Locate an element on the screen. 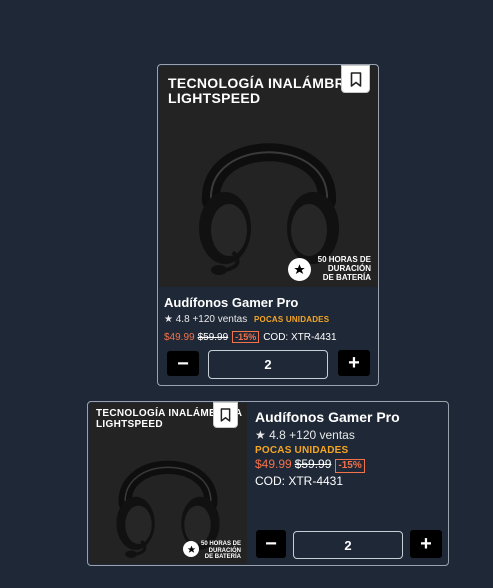 This screenshot has height=588, width=493. pricing: $49.99 $59.99 -15% COD: XTR-4431 is located at coordinates (250, 337).